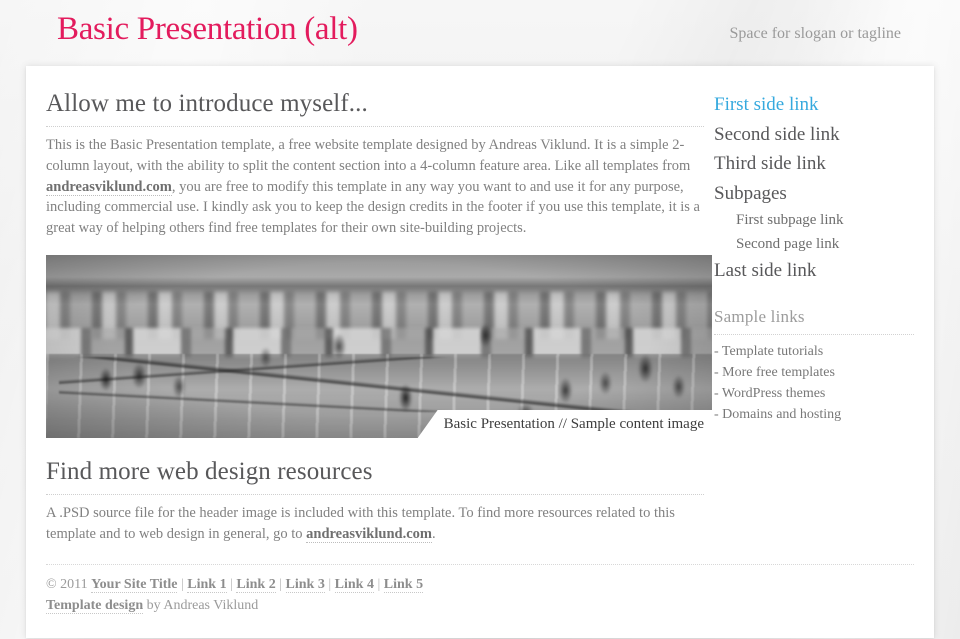  Describe the element at coordinates (207, 584) in the screenshot. I see `footer-link-1: Link 1` at that location.